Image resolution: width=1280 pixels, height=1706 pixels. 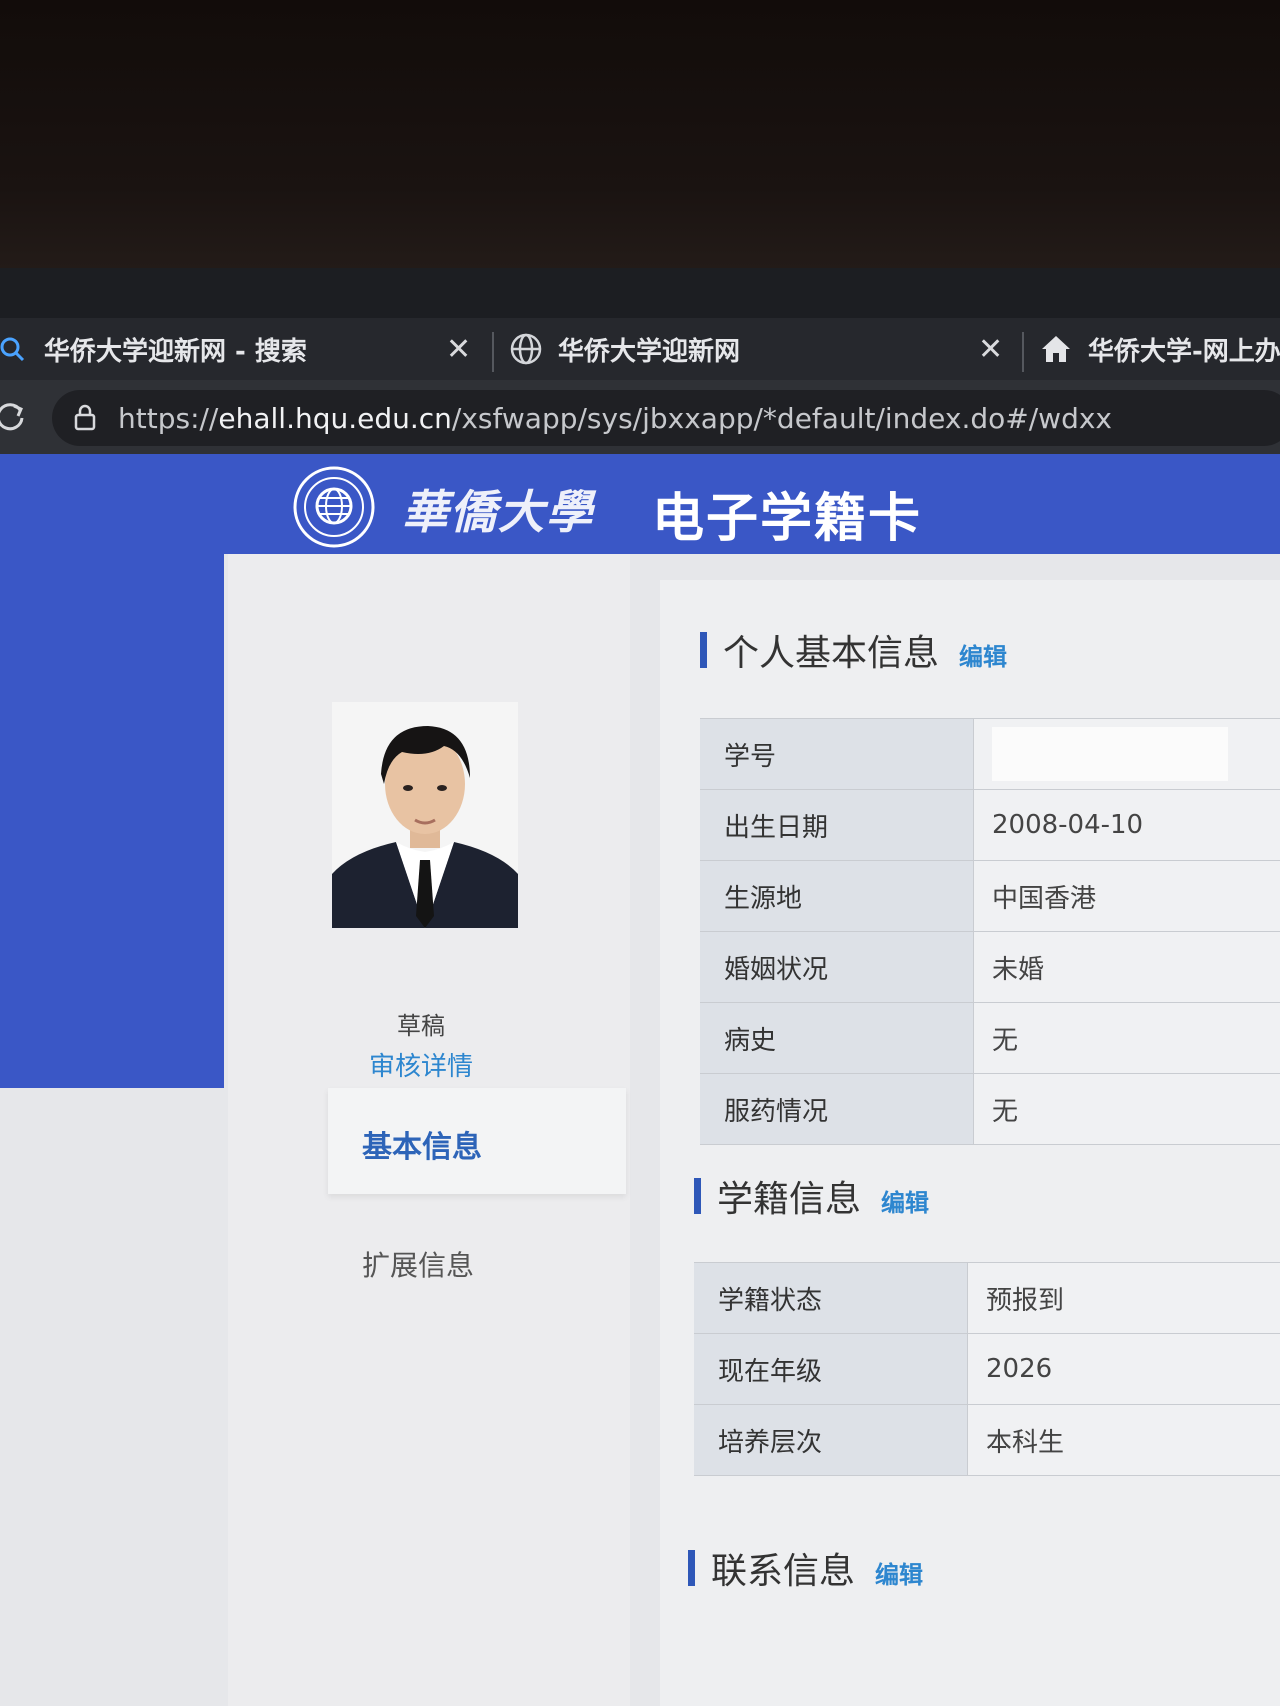 I want to click on redacted-student-id, so click(x=1110, y=754).